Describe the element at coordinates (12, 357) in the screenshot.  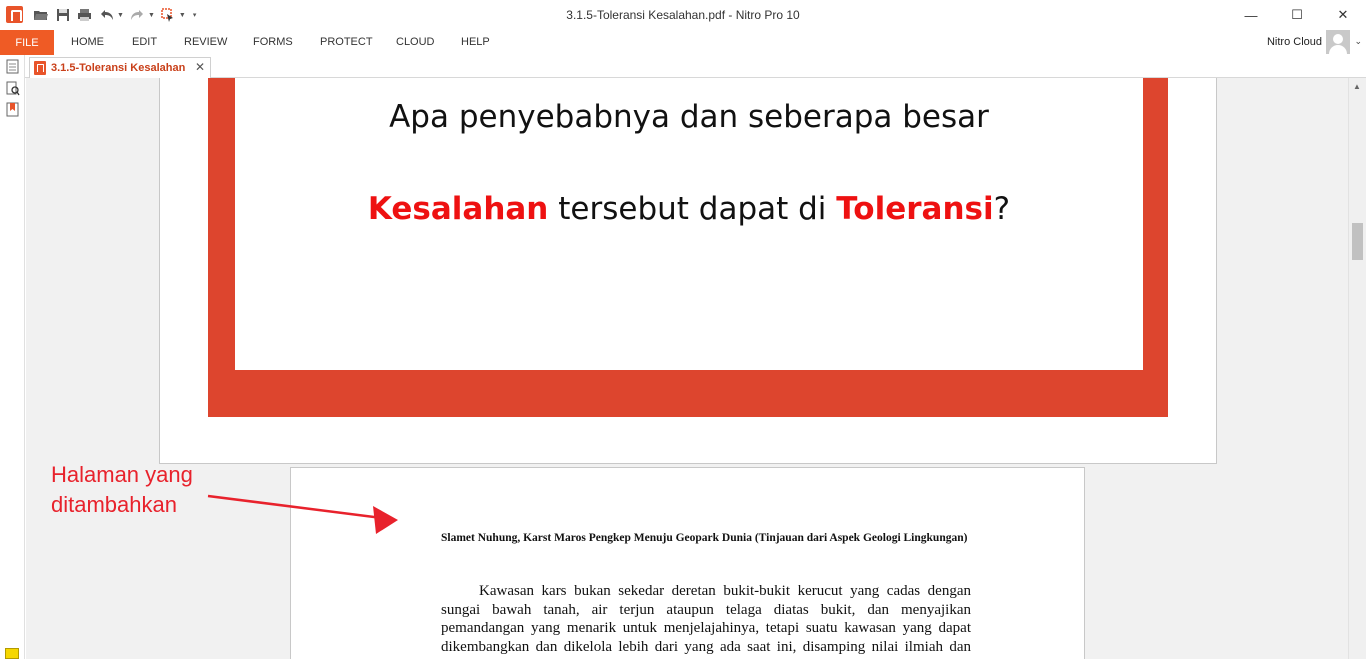
I see `left-side-panel` at that location.